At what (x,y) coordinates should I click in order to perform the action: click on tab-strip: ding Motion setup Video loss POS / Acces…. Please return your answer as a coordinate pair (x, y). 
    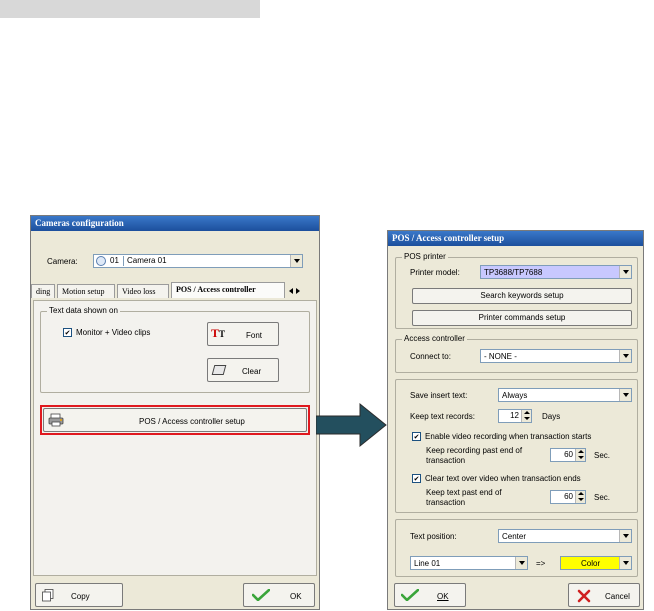
    Looking at the image, I should click on (176, 291).